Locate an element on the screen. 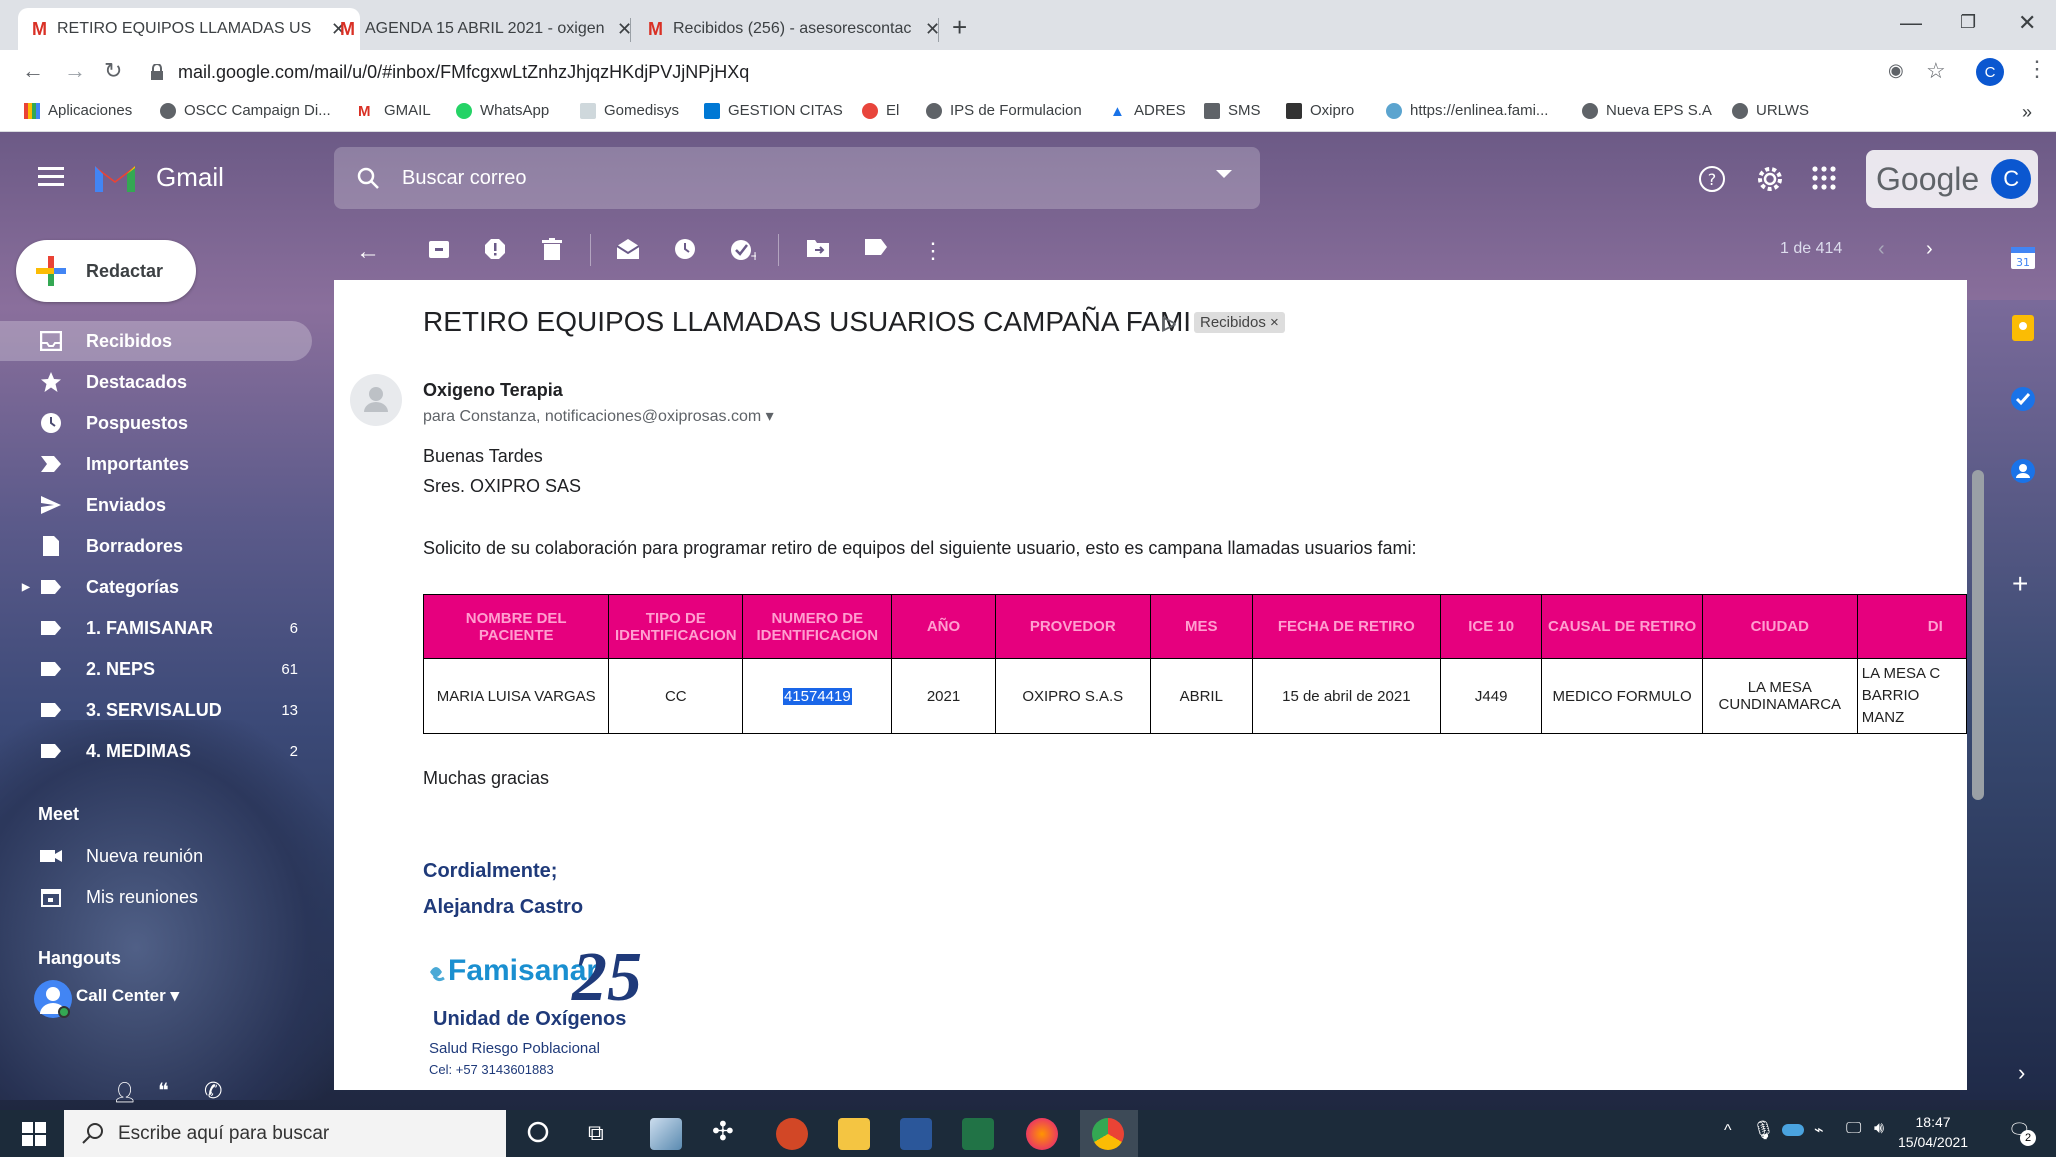  tab-active: M RETIRO EQUIPOS LLAMADAS US ✕ is located at coordinates (189, 29).